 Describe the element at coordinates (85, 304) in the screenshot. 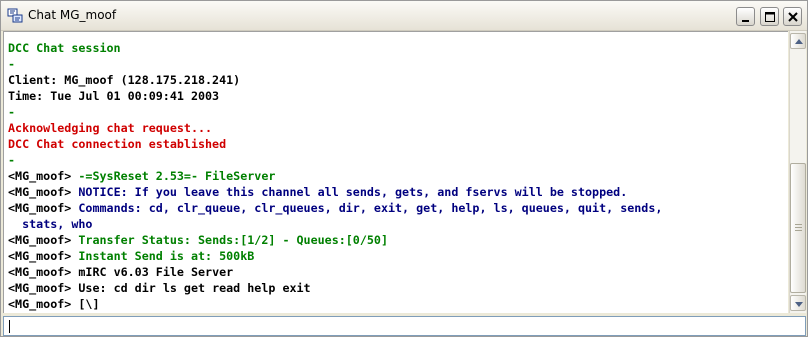

I see `message-text: [\]` at that location.